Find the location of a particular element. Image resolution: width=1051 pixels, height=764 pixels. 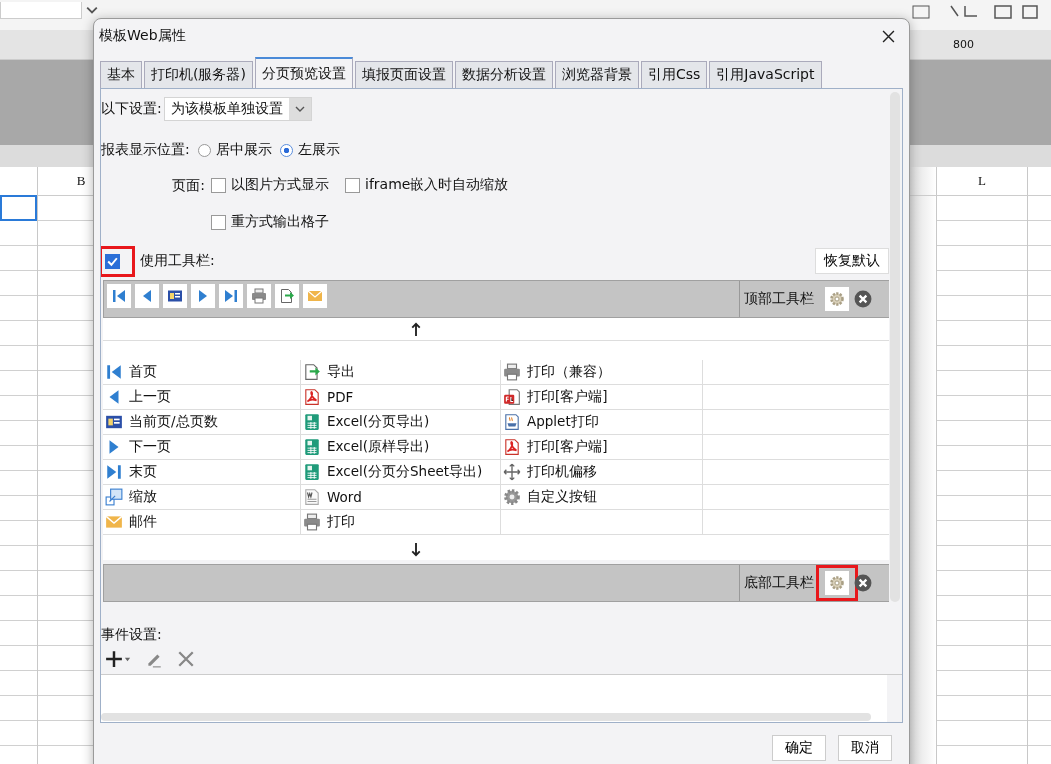

toolbar-option: 缩放 is located at coordinates (202, 497).